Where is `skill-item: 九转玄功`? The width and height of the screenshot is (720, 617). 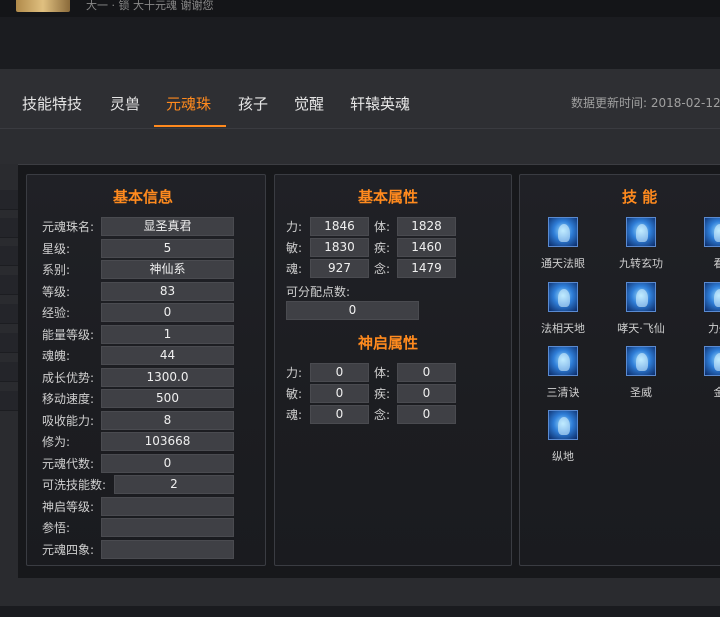
skill-item: 九转玄功 is located at coordinates (641, 244).